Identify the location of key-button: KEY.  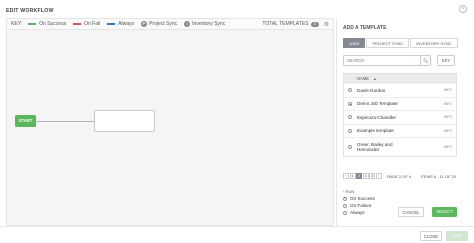
(446, 60).